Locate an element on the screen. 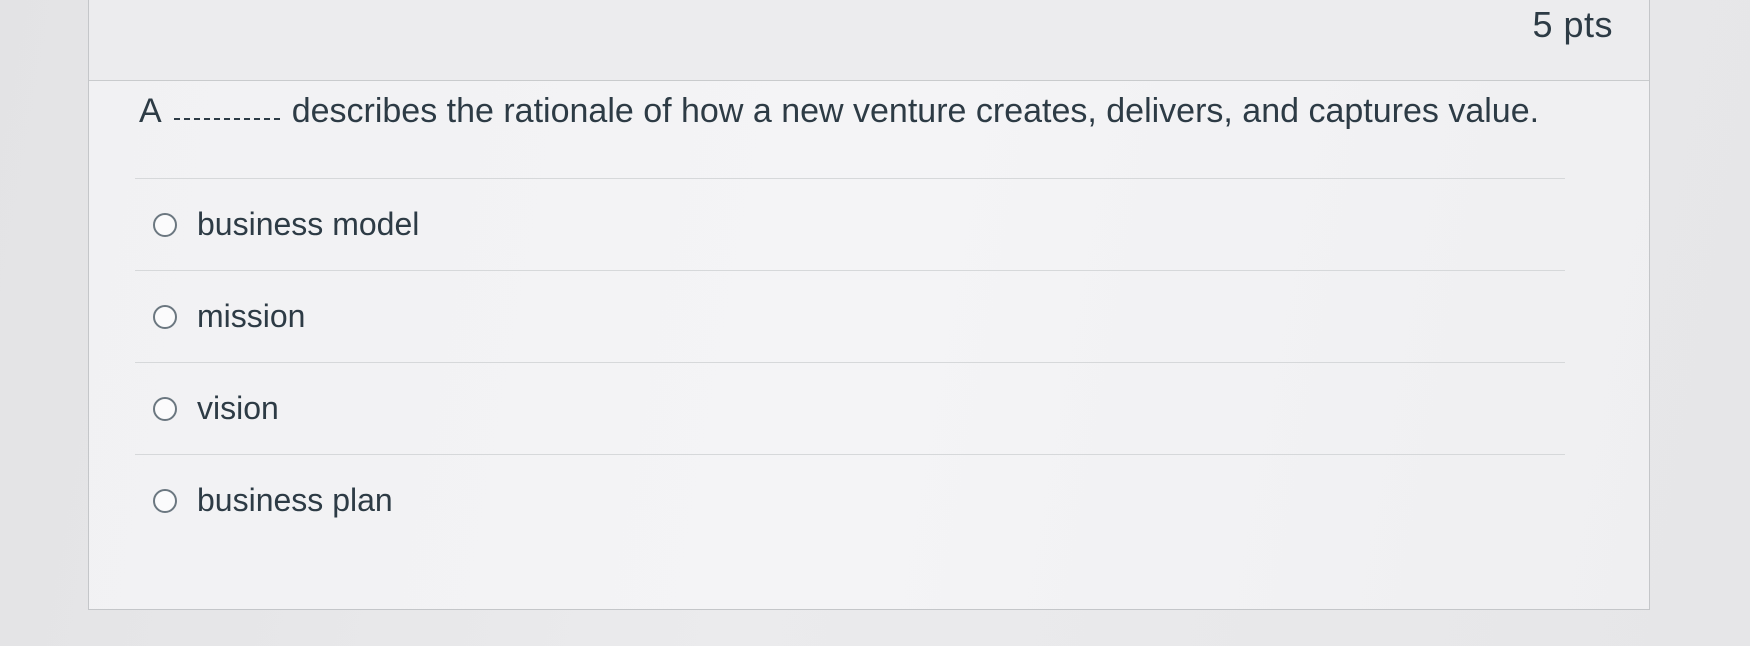 This screenshot has height=646, width=1750. question-article: A is located at coordinates (150, 111).